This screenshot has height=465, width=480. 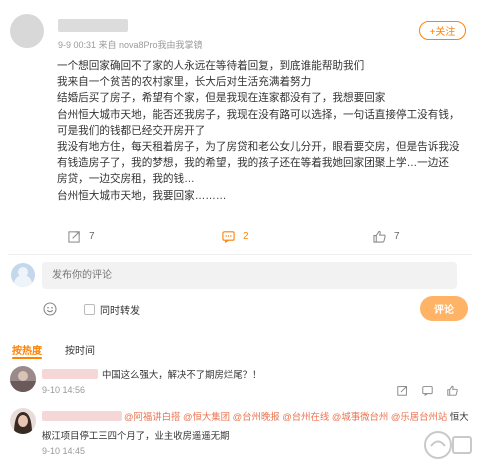 What do you see at coordinates (74, 237) in the screenshot?
I see `forward-icon` at bounding box center [74, 237].